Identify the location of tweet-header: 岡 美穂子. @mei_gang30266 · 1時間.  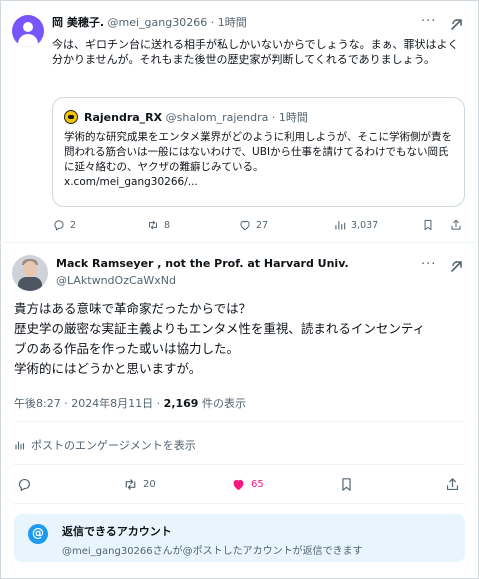
(149, 22).